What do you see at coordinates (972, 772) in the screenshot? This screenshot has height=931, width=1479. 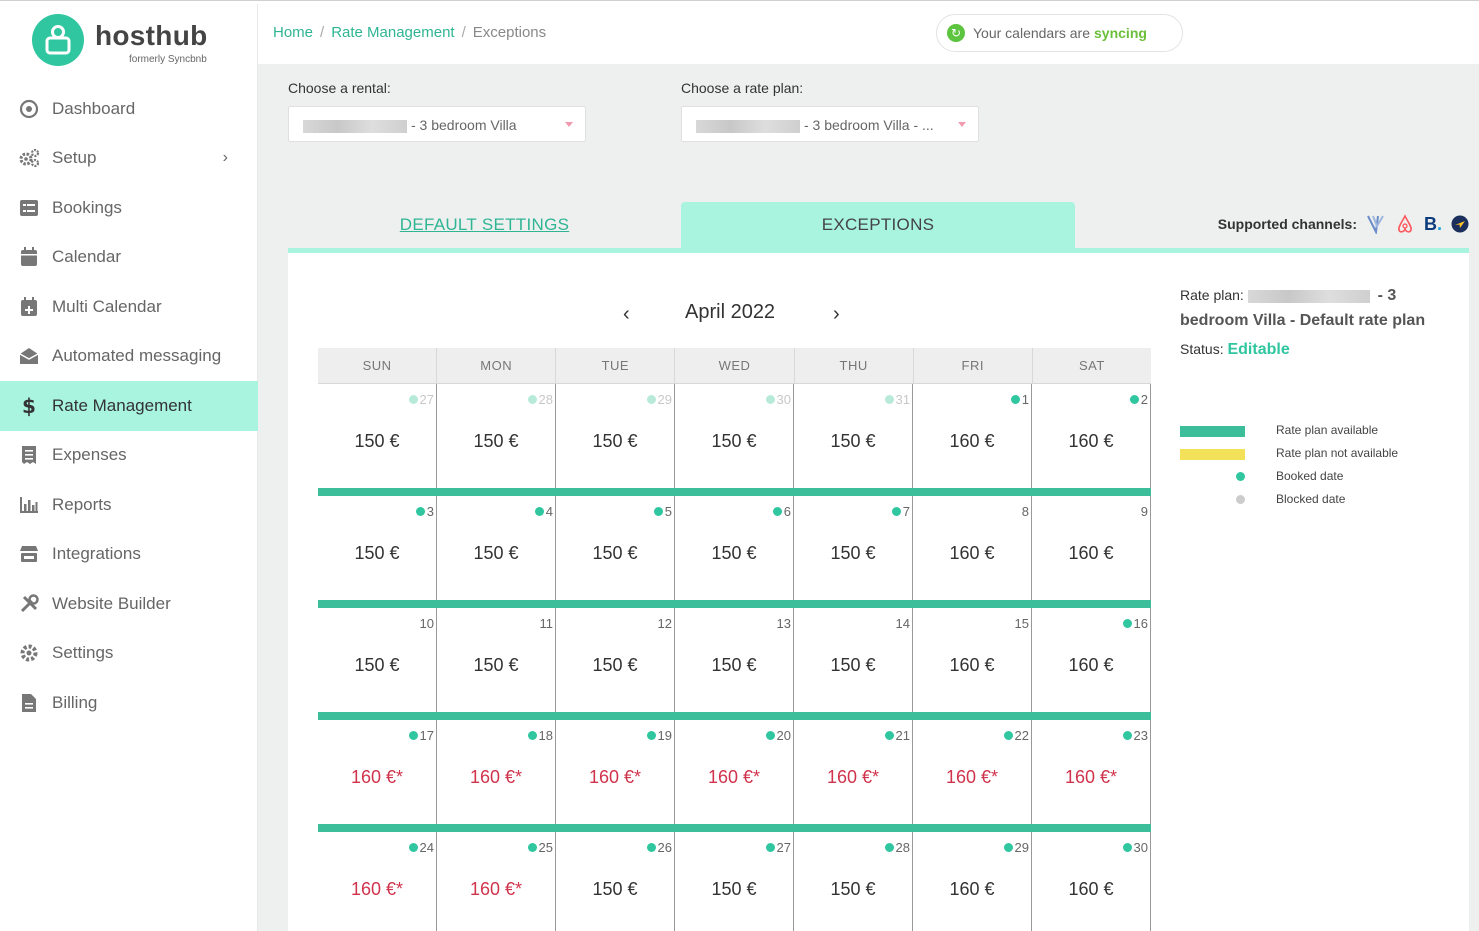 I see `calendar-day: 22 160 €*` at bounding box center [972, 772].